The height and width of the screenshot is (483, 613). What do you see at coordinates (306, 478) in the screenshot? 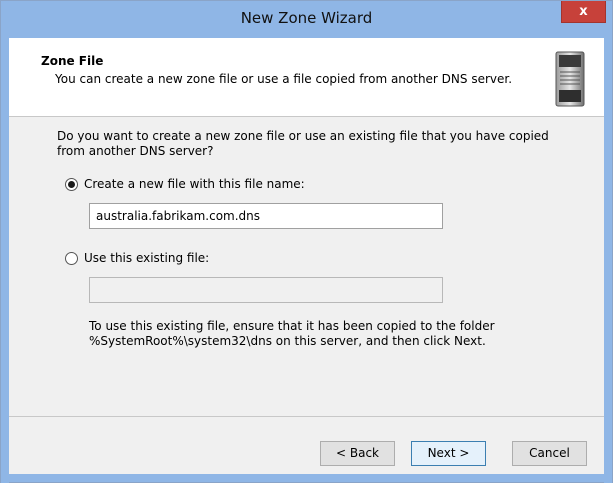
I see `window-frame-bottom` at bounding box center [306, 478].